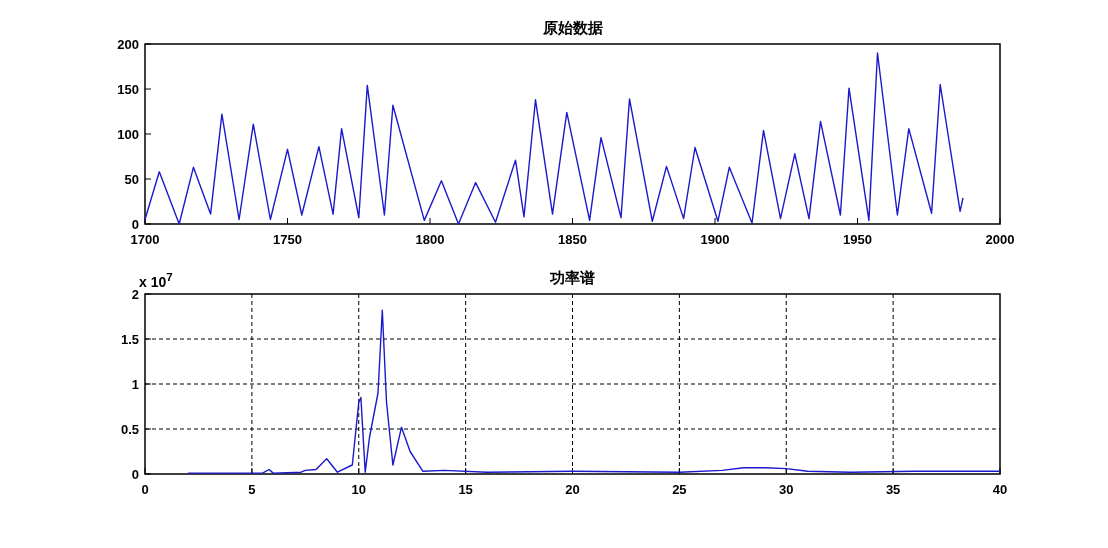 The width and height of the screenshot is (1108, 548). Describe the element at coordinates (287, 239) in the screenshot. I see `x-tick-label: 1750` at that location.